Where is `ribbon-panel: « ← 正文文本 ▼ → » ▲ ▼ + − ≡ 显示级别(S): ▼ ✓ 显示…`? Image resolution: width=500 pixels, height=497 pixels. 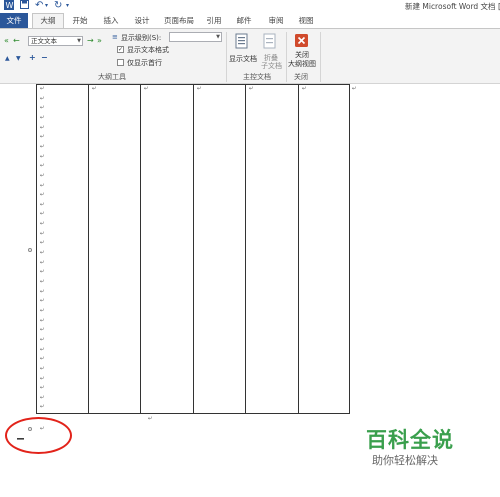
ribbon-panel: « ← 正文文本 ▼ → » ▲ ▼ + − ≡ 显示级别(S): ▼ ✓ 显示… is located at coordinates (250, 56).